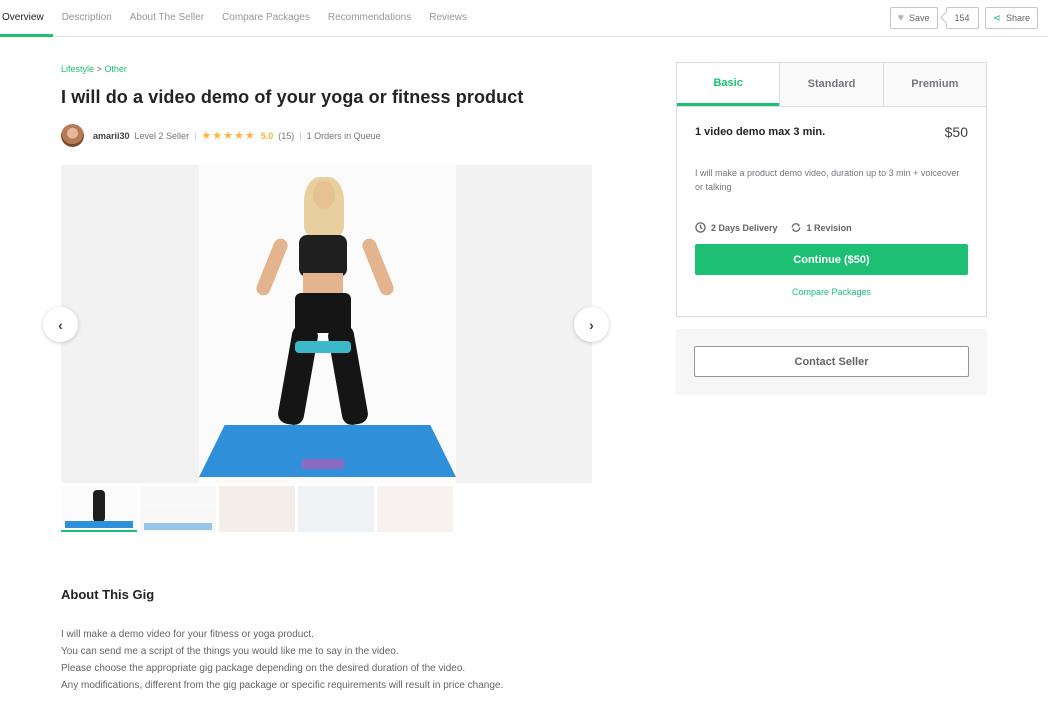  I want to click on gig-main-image, so click(327, 324).